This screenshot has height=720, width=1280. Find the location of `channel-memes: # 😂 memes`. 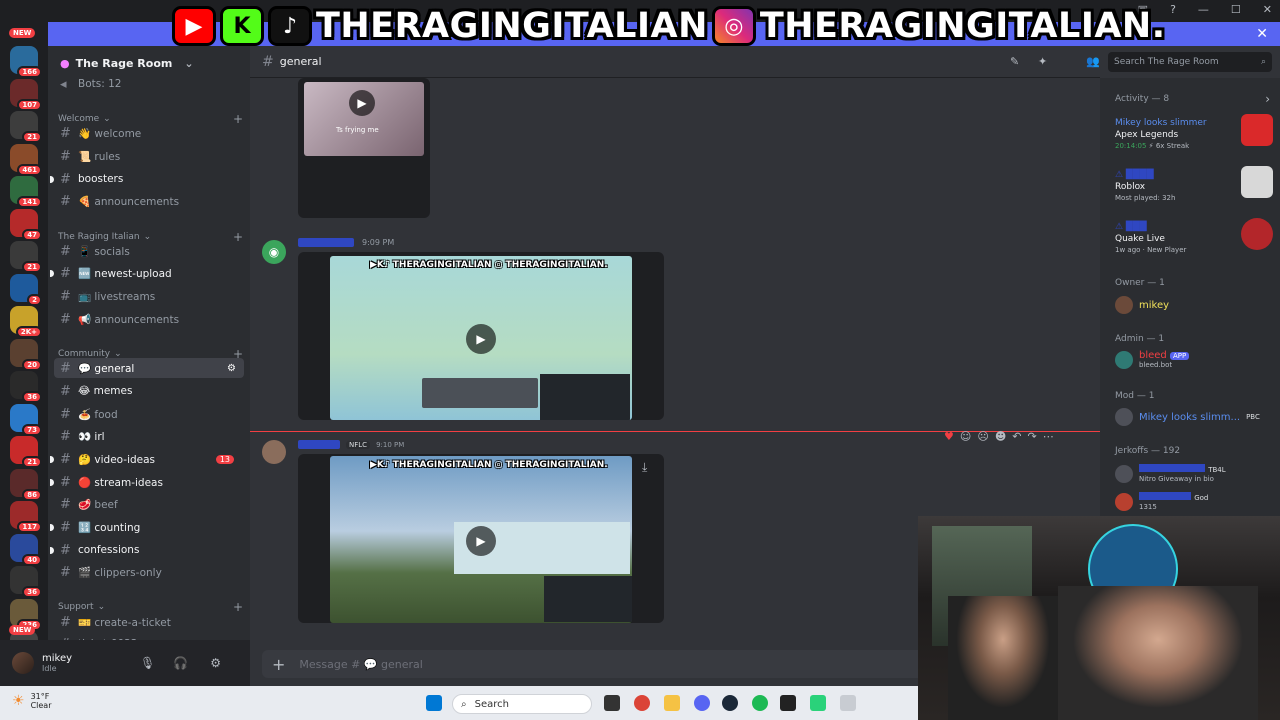

channel-memes: # 😂 memes is located at coordinates (149, 391).